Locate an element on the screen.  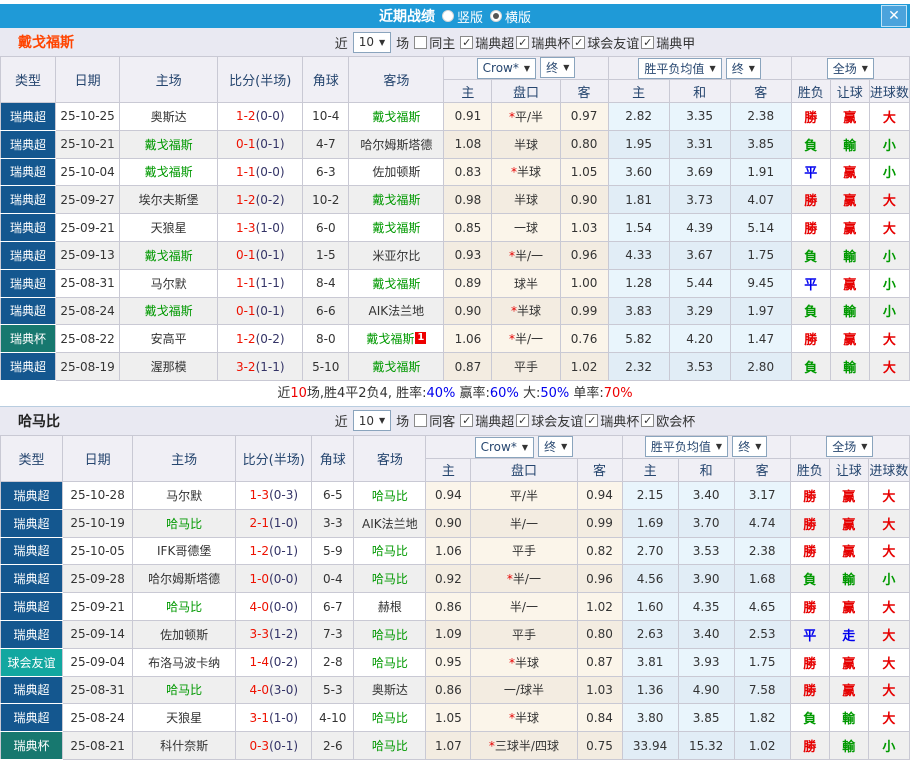
result-handicap: 赢 is located at coordinates (848, 551).